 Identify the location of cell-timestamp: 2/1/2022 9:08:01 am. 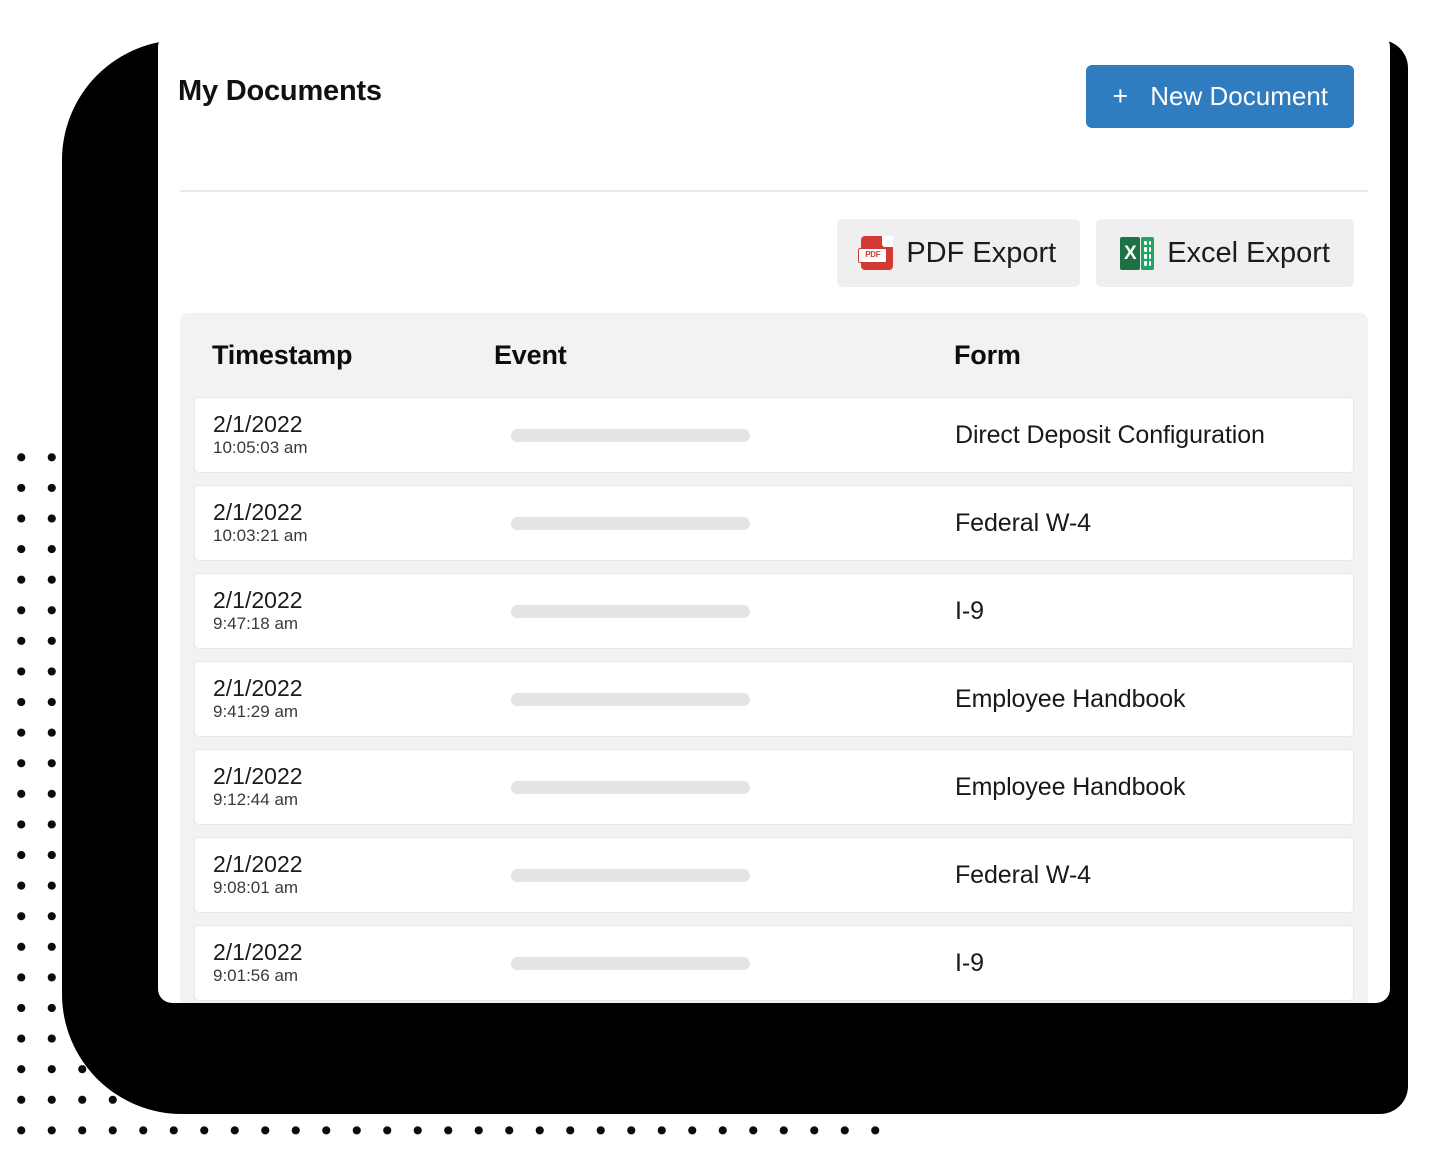
(345, 875).